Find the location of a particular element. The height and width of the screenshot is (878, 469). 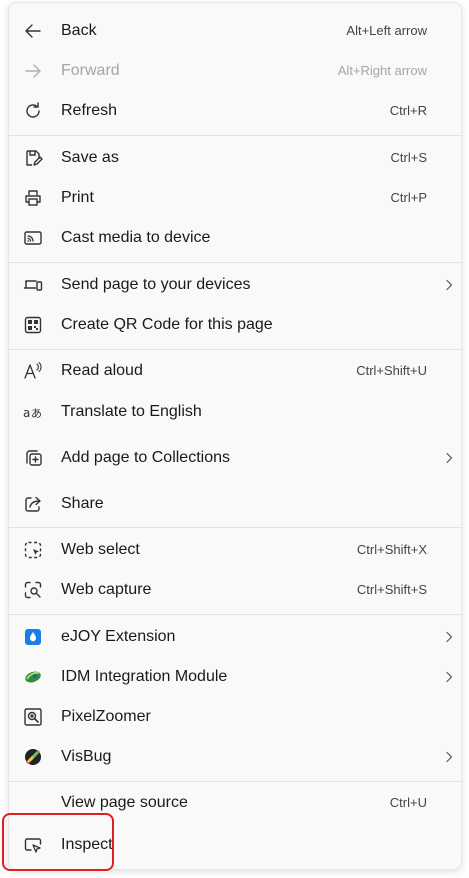

menu-item-ejoy-extension: eJOY Extension is located at coordinates (236, 637).